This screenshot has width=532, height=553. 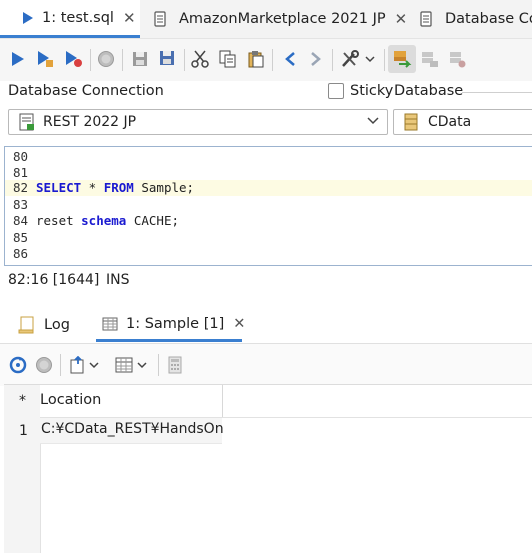 I want to click on sql-text: reset, so click(x=59, y=220).